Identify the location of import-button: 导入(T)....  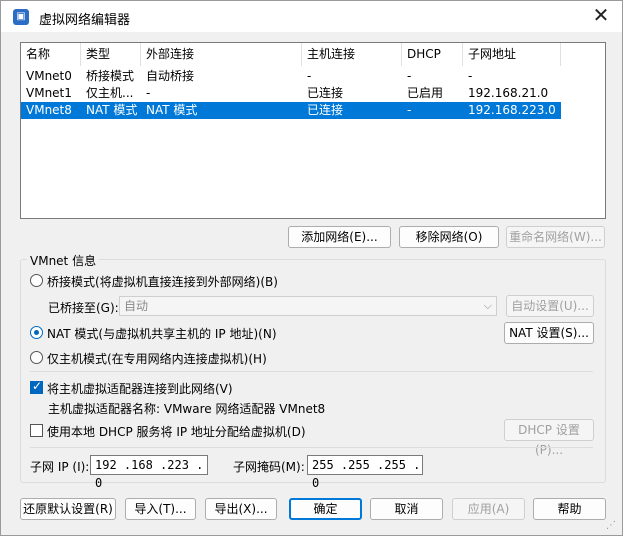
(160, 509).